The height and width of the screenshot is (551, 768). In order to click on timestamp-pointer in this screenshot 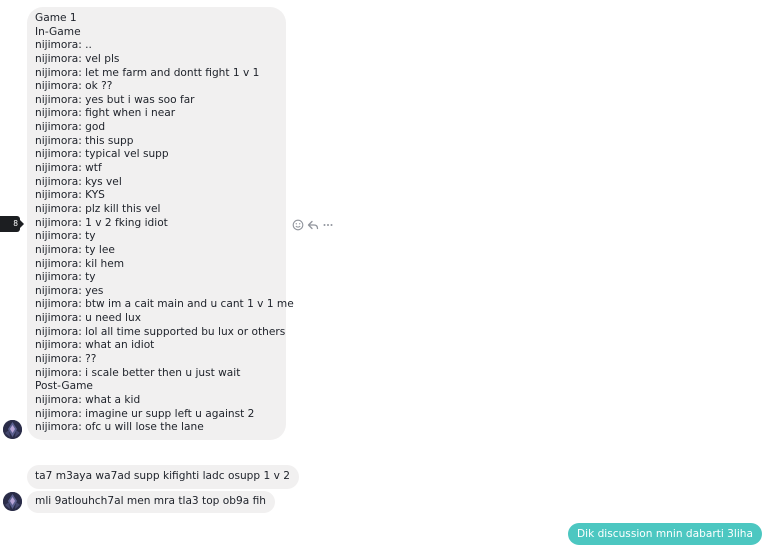, I will do `click(22, 224)`.